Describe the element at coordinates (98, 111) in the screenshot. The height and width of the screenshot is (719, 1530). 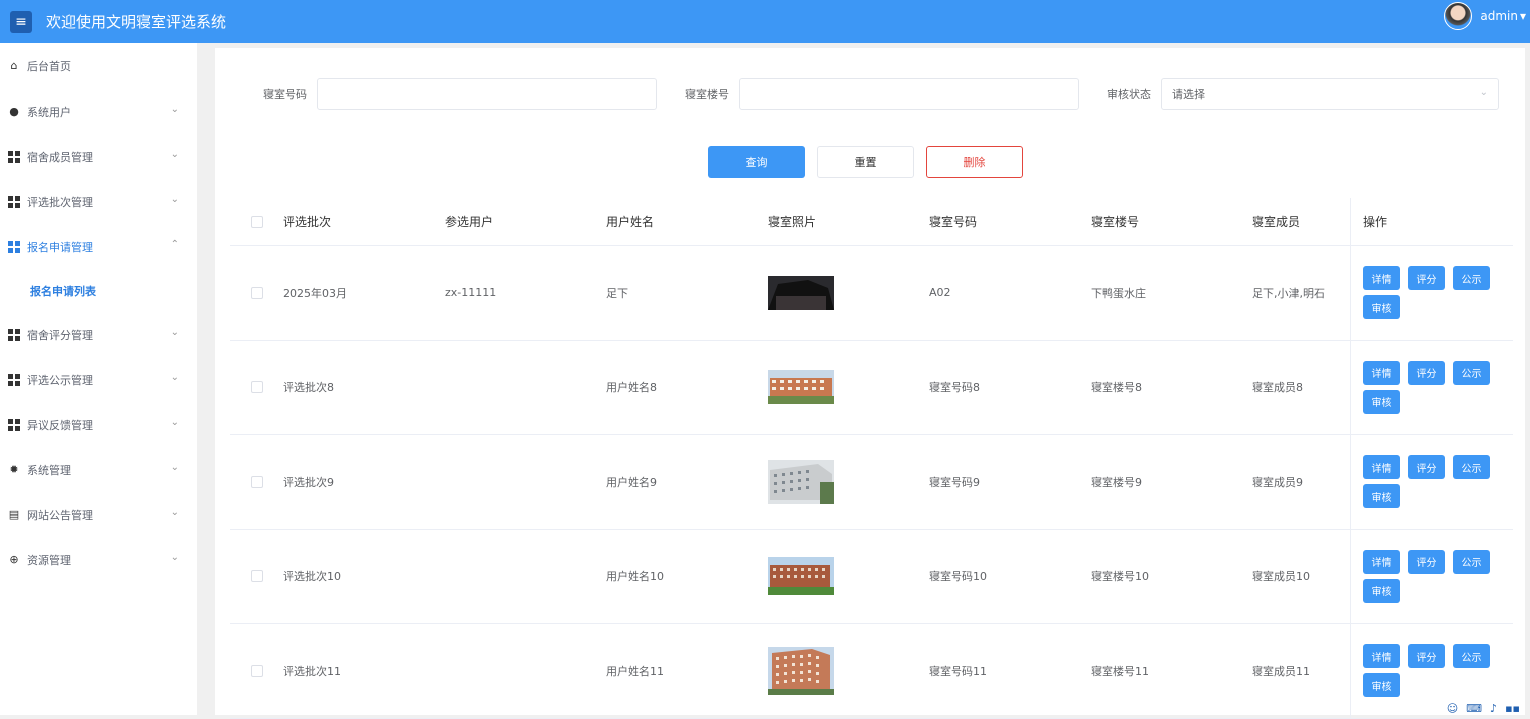
I see `sidebar-item-system-users: ● 系统用户 ⌄` at that location.